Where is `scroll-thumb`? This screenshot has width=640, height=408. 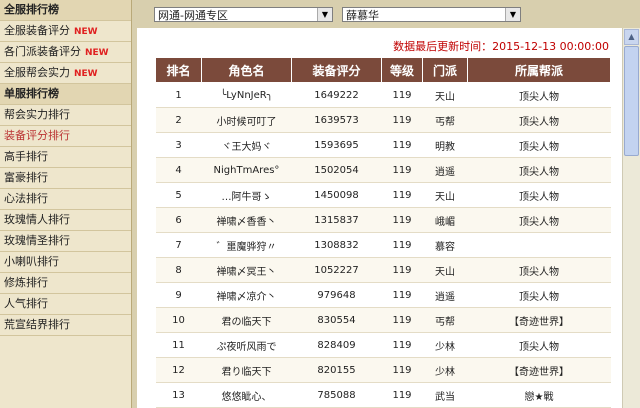
scroll-thumb is located at coordinates (631, 101).